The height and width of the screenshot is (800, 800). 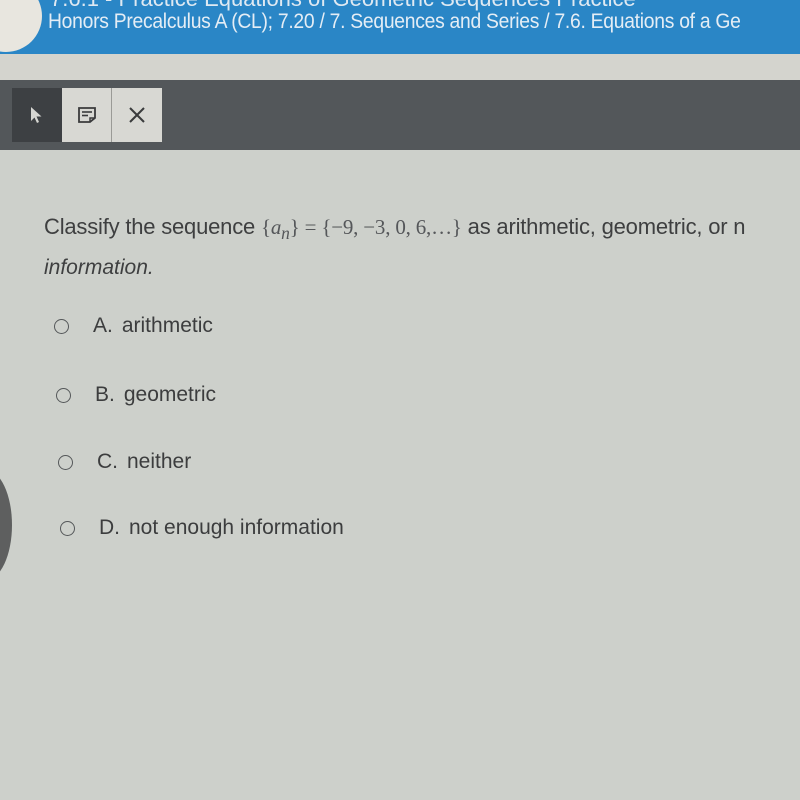 What do you see at coordinates (105, 394) in the screenshot?
I see `option-letter: B.` at bounding box center [105, 394].